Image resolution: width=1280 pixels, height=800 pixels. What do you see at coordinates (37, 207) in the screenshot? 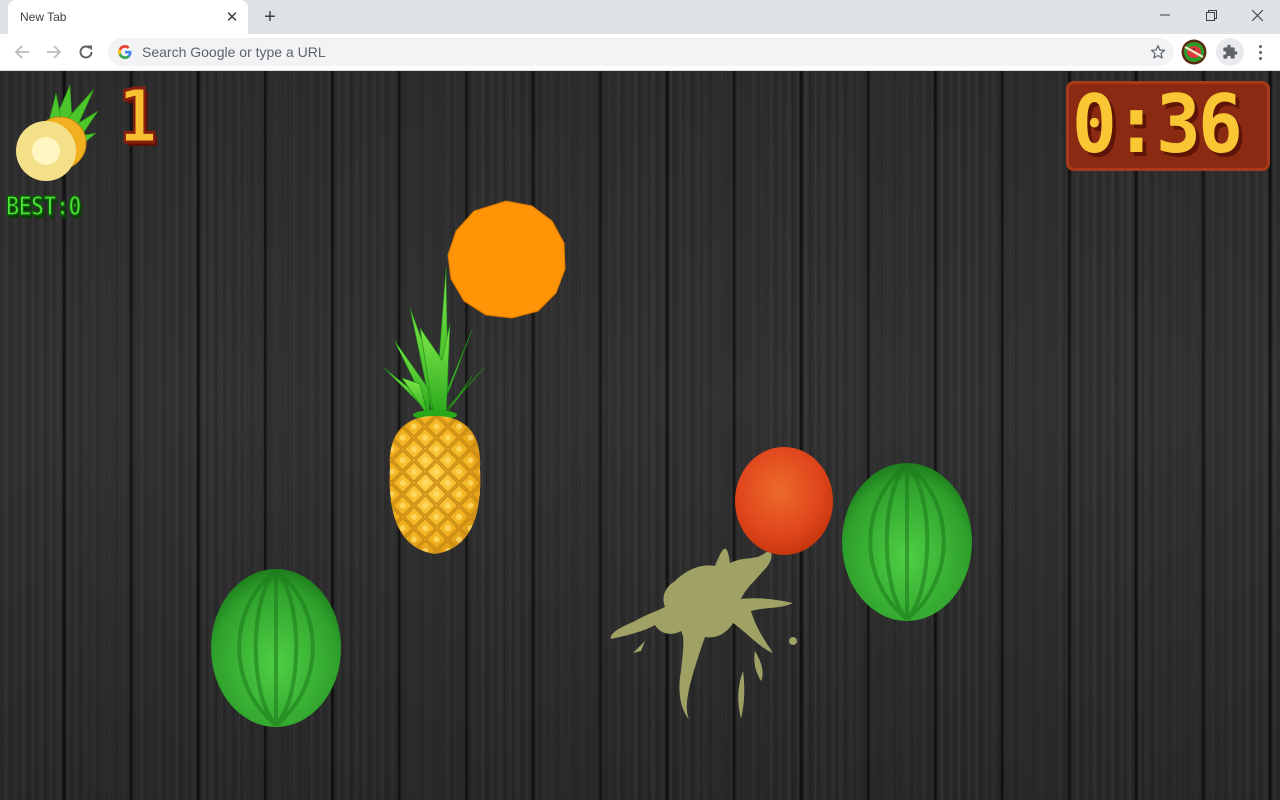
I see `best-label: BEST:` at bounding box center [37, 207].